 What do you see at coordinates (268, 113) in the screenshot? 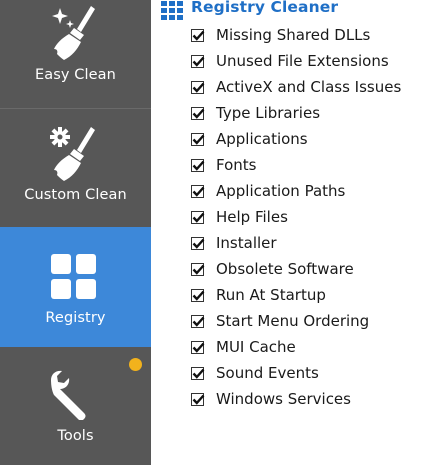
I see `registry-option-label: Type Libraries` at bounding box center [268, 113].